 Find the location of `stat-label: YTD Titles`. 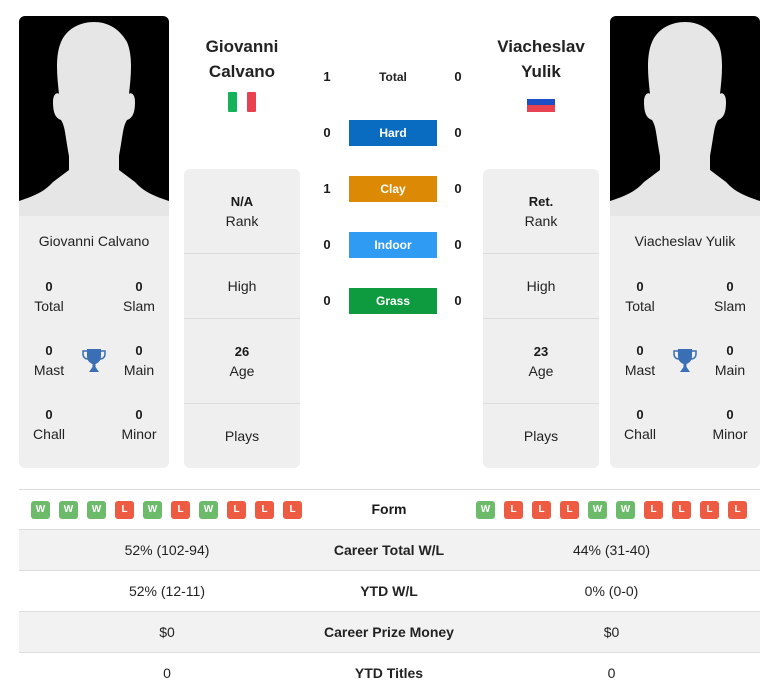

stat-label: YTD Titles is located at coordinates (389, 673).